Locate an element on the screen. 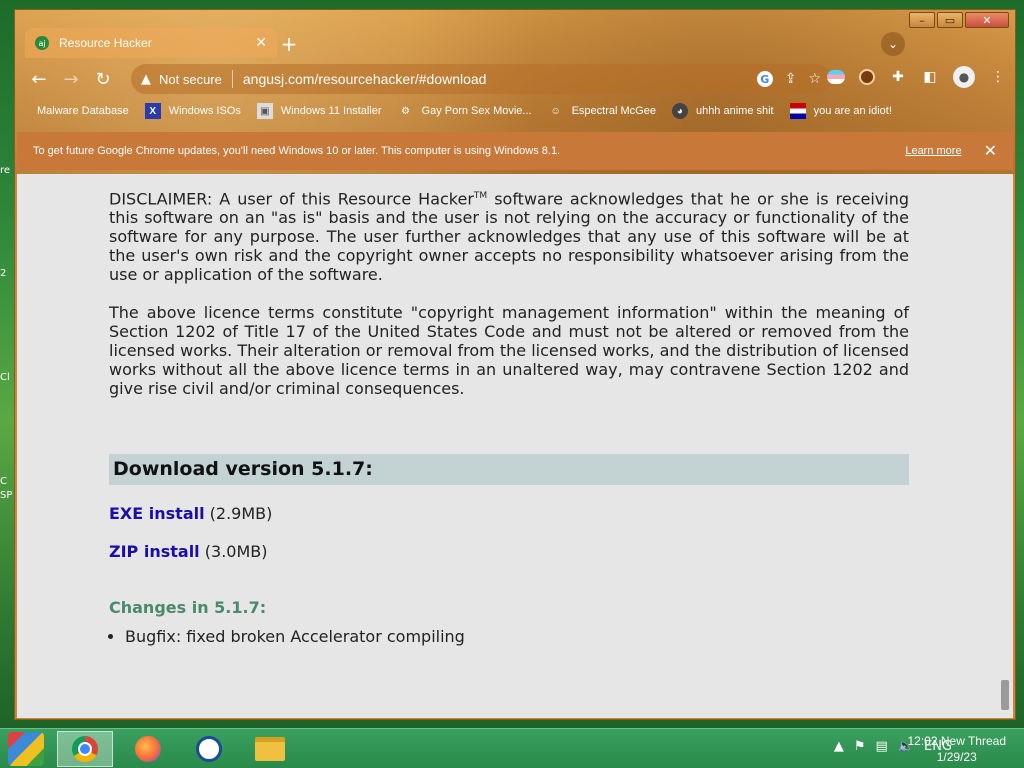  firefox-icon is located at coordinates (148, 749).